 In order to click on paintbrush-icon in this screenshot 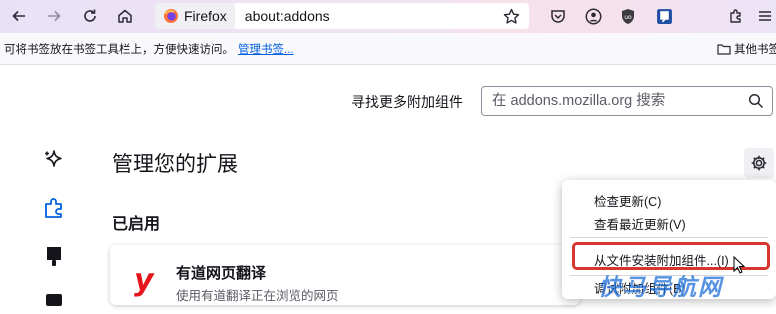, I will do `click(54, 256)`.